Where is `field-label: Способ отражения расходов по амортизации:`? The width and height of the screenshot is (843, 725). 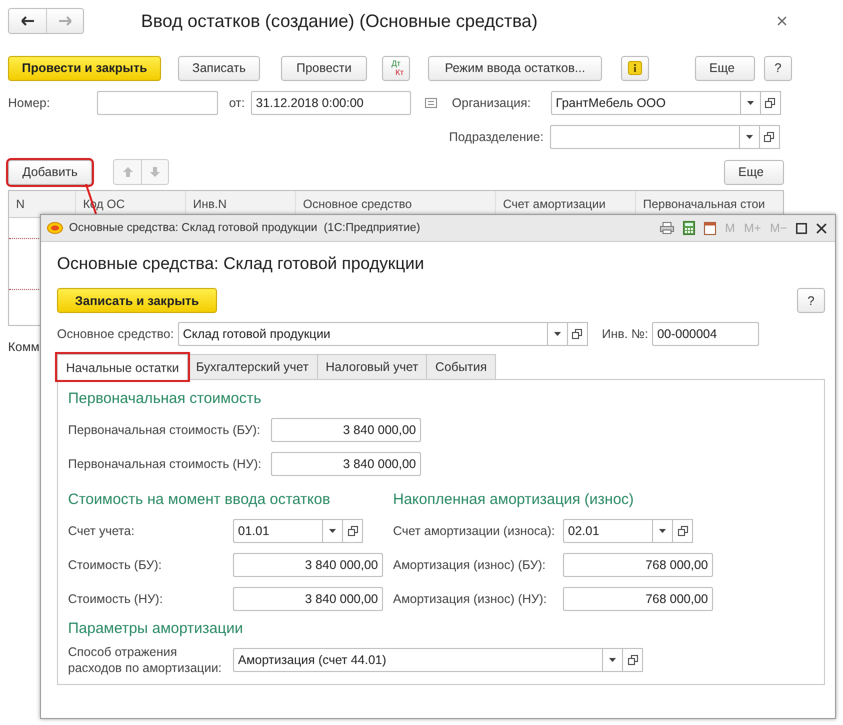
field-label: Способ отражения расходов по амортизации: is located at coordinates (145, 660).